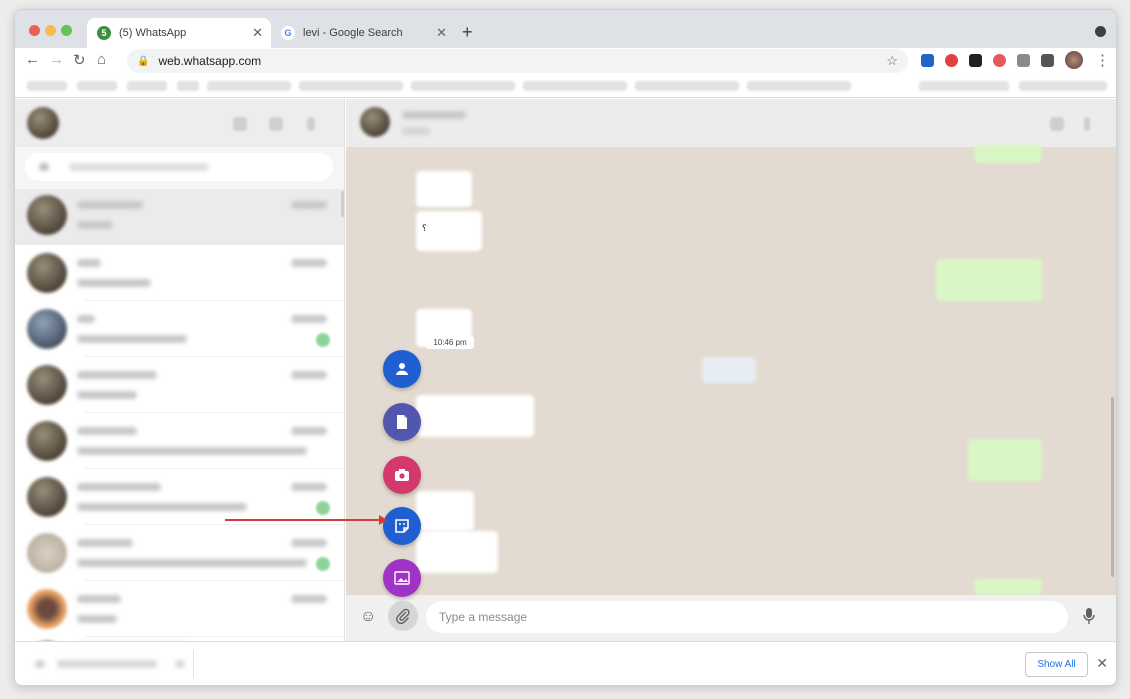 The image size is (1130, 699). I want to click on profile-avatar, so click(1074, 60).